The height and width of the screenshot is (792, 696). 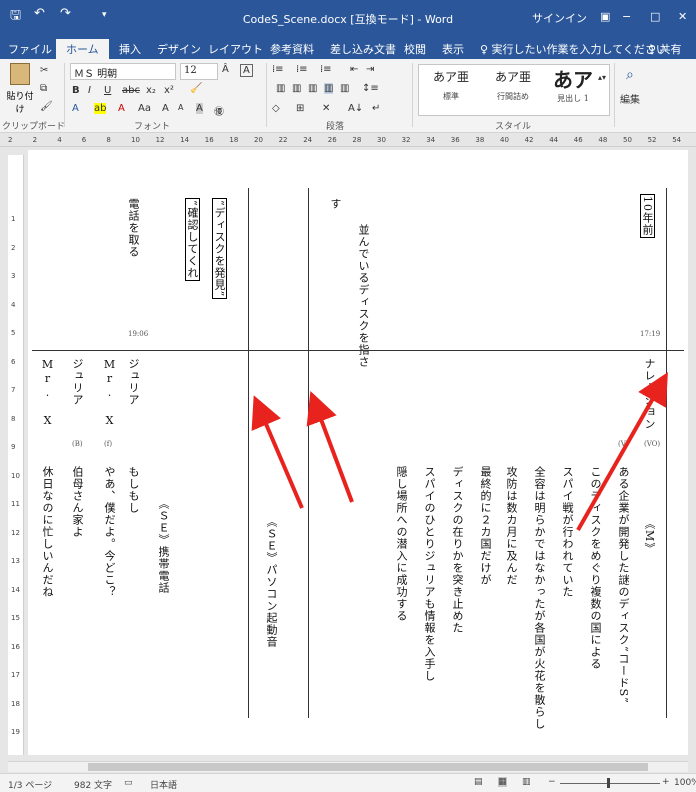 I want to click on vertical-ruler: 1 2 3 4 5 6 7 8 9 10 11 12 13 14 15 16 17 18 19, so click(x=16, y=455).